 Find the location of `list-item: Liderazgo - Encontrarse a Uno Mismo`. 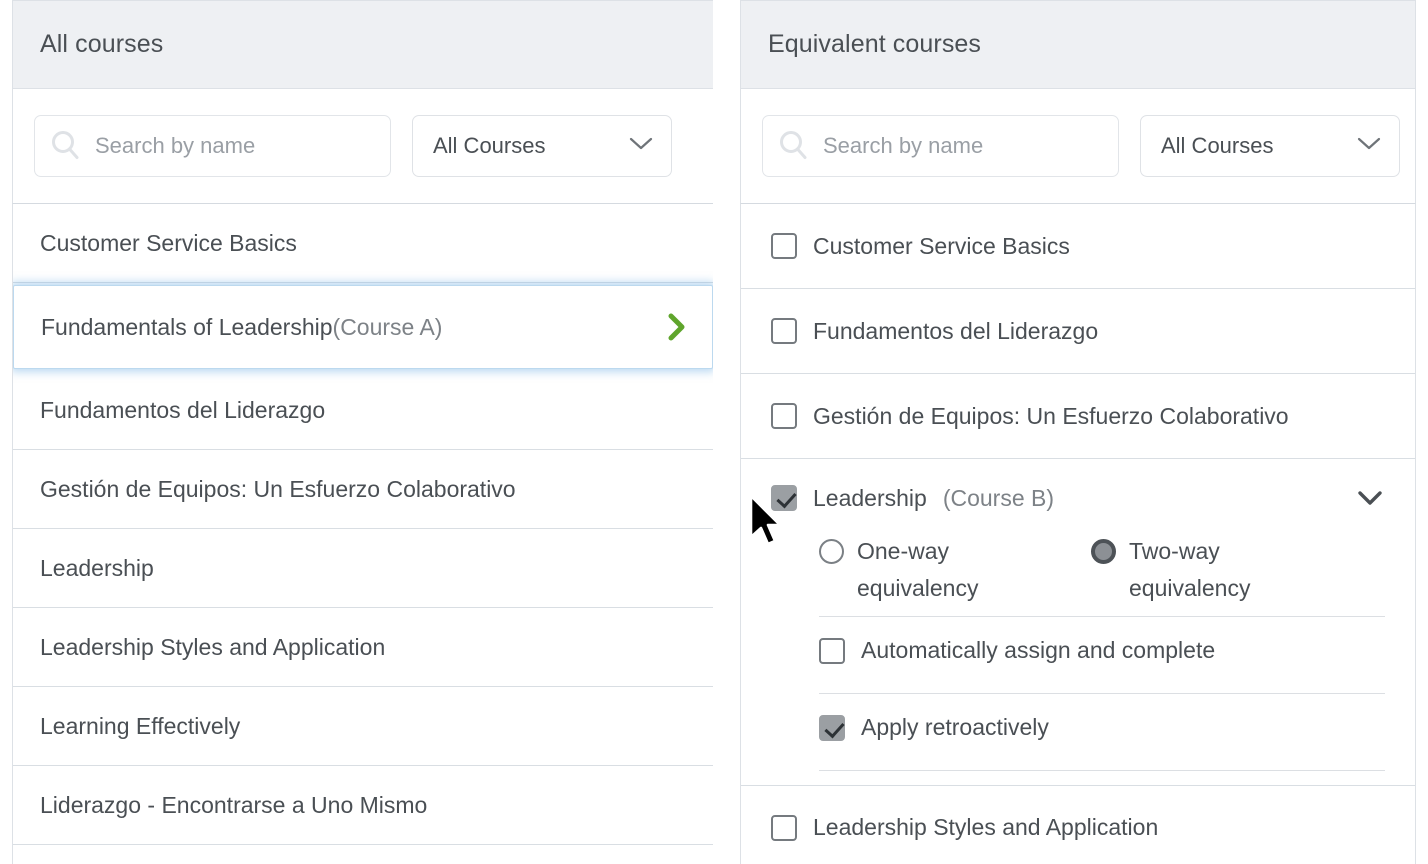

list-item: Liderazgo - Encontrarse a Uno Mismo is located at coordinates (363, 805).